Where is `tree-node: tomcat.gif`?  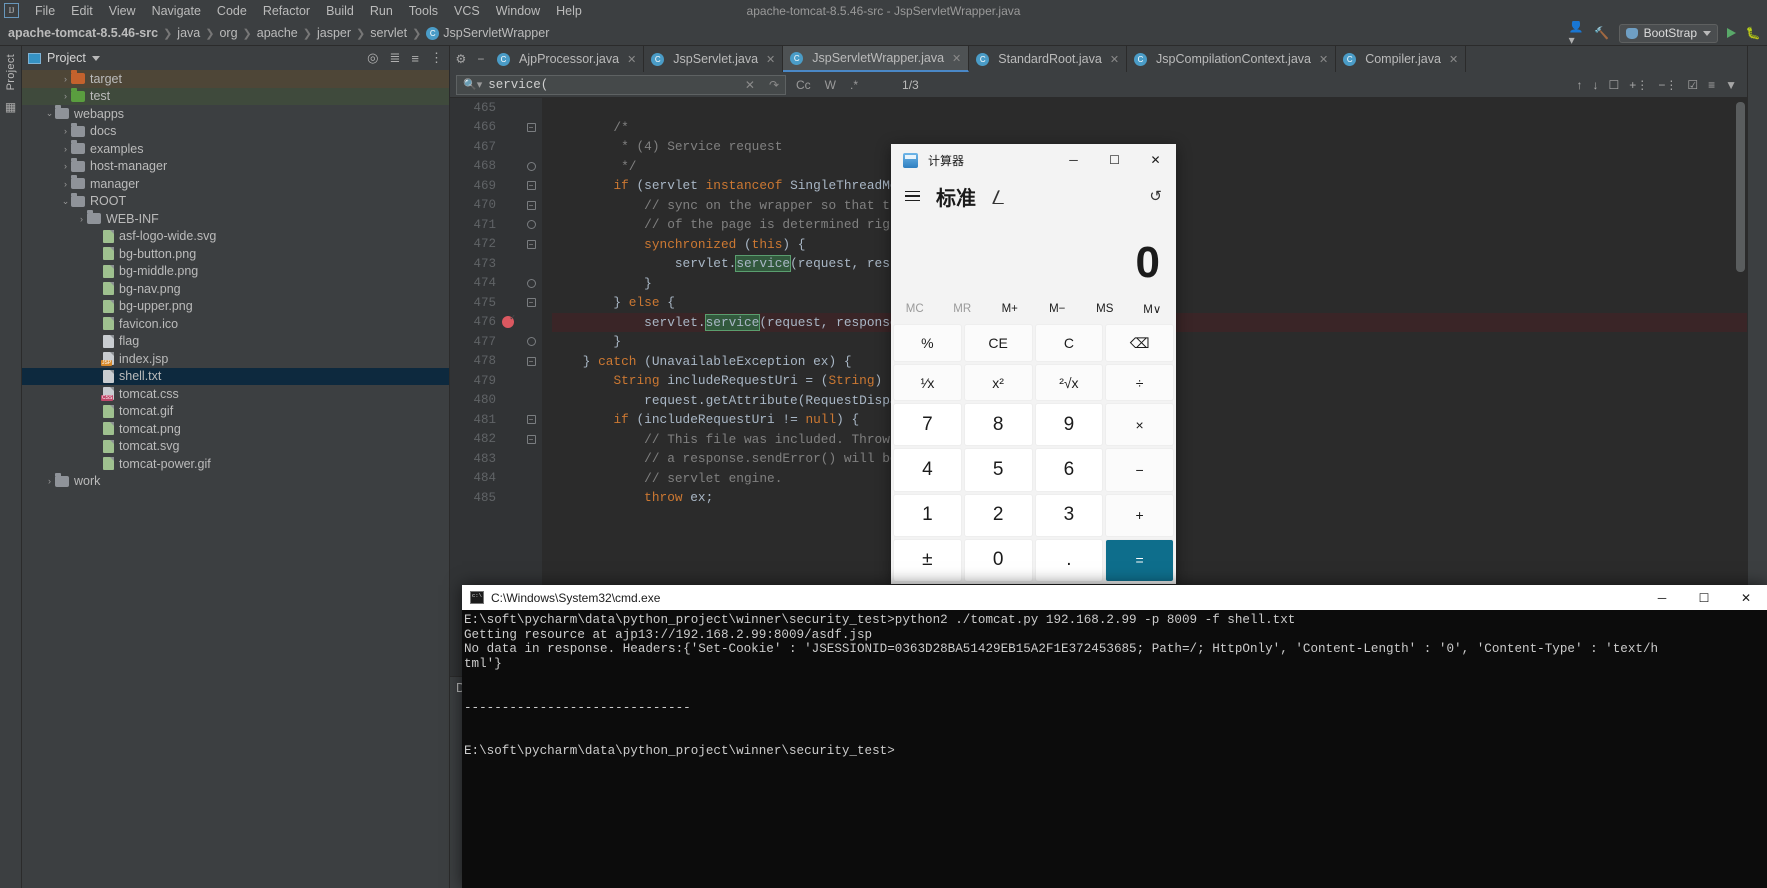
tree-node: tomcat.gif is located at coordinates (235, 412).